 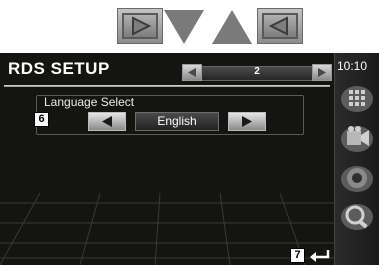 I want to click on down-arrow-icon, so click(x=184, y=27).